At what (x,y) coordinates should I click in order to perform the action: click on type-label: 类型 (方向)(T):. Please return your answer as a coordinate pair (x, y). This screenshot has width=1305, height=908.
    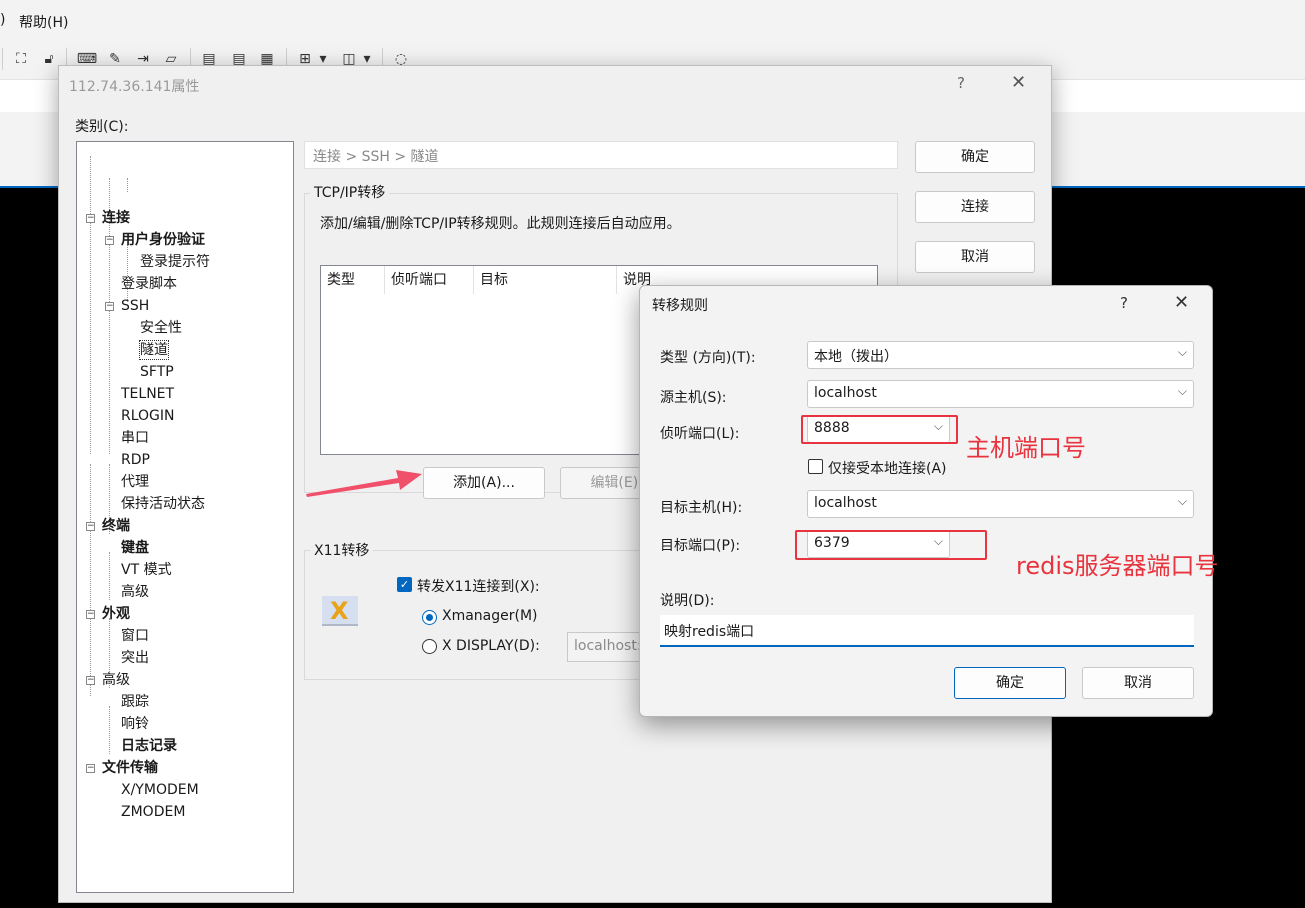
    Looking at the image, I should click on (708, 358).